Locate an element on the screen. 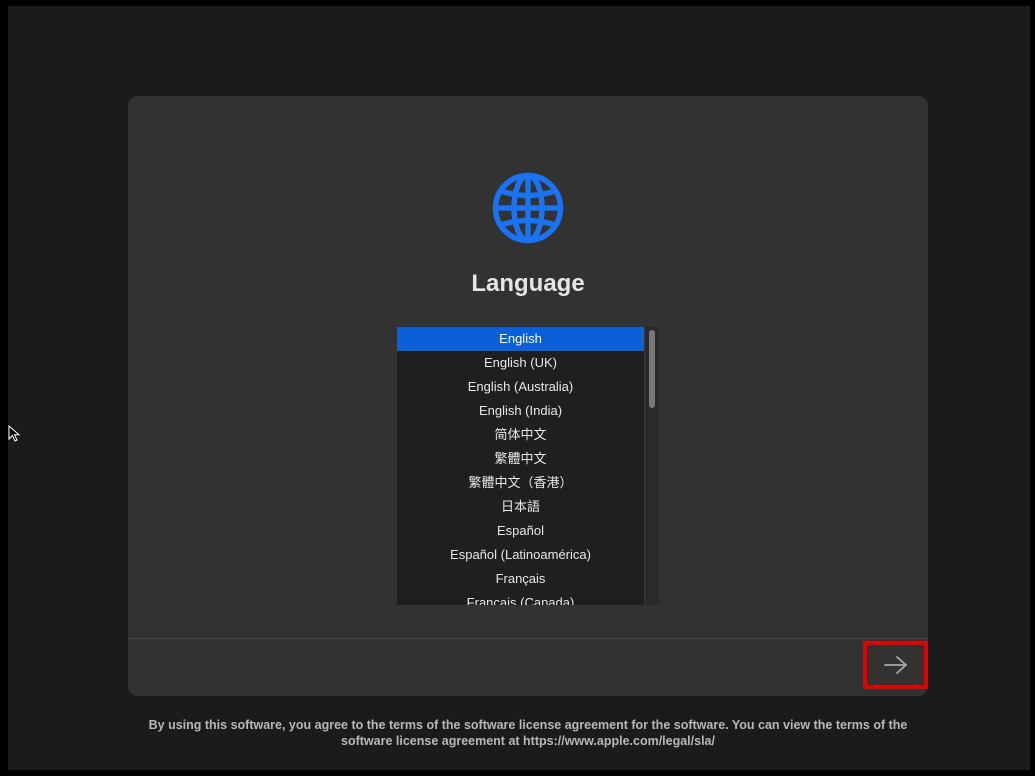 Image resolution: width=1035 pixels, height=776 pixels. language-option: English (UK) is located at coordinates (520, 363).